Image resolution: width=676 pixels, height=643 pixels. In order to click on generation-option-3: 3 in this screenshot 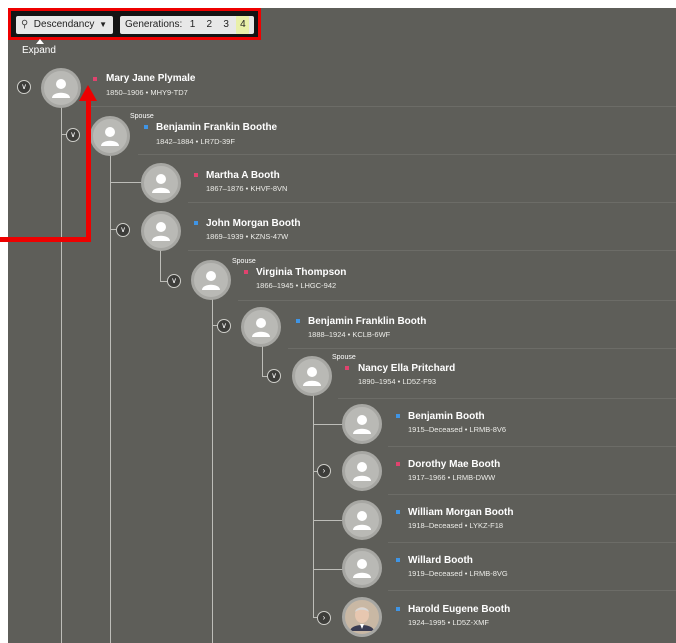, I will do `click(226, 25)`.